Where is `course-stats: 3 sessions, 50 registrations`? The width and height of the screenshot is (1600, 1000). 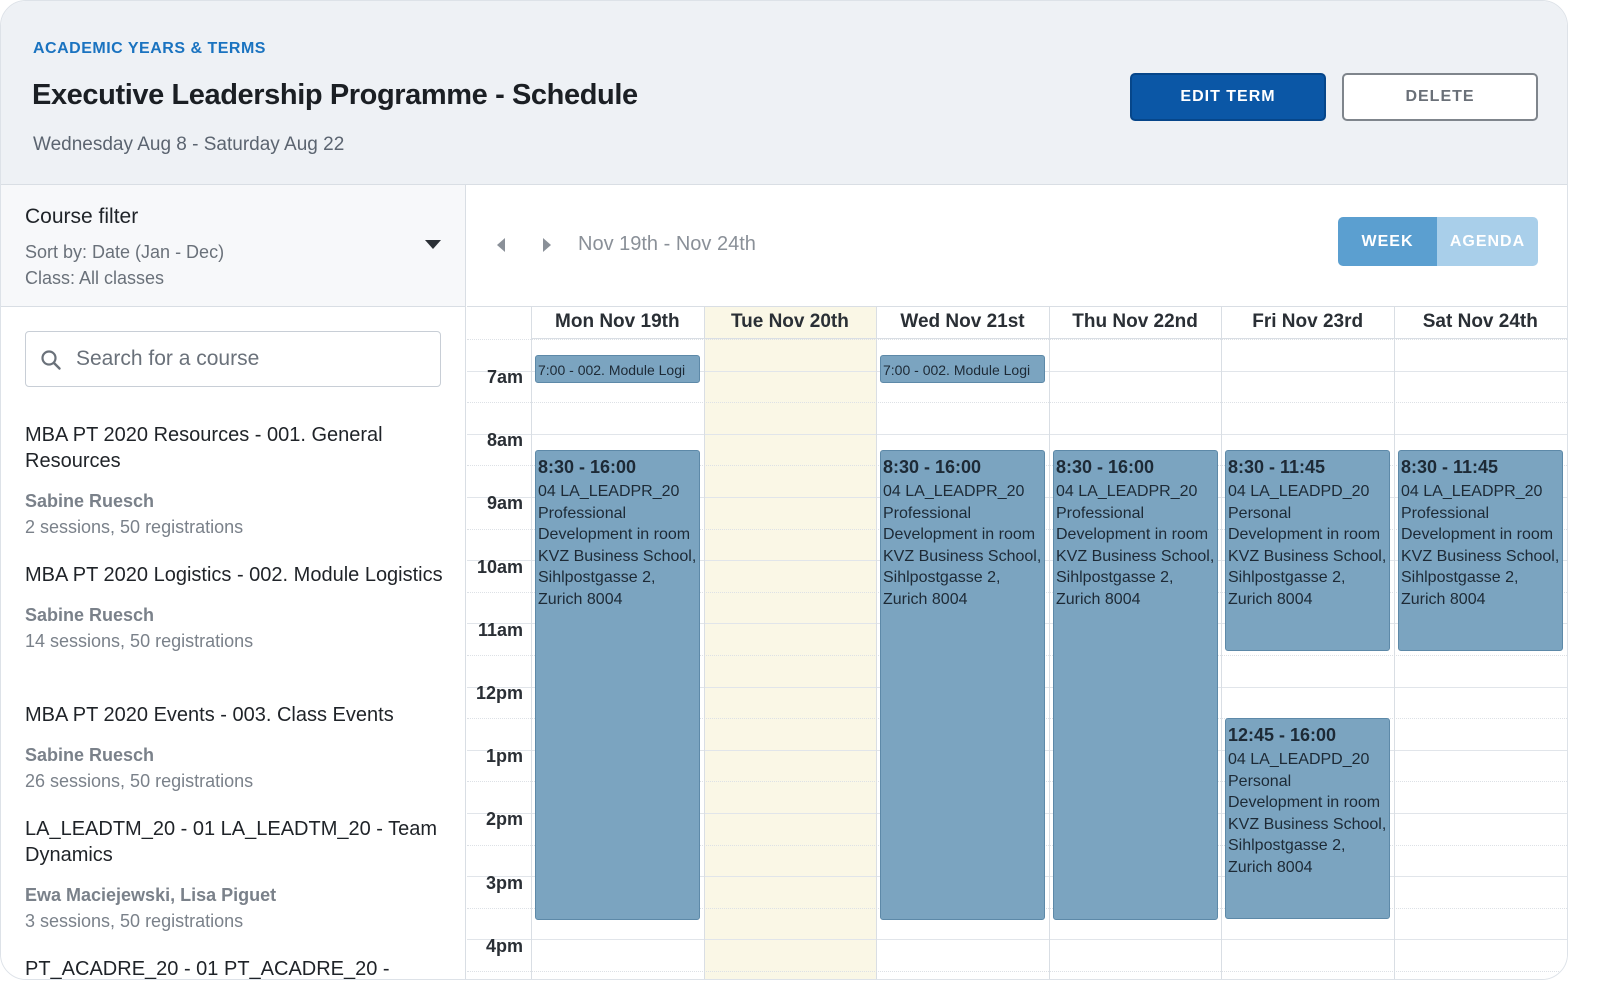 course-stats: 3 sessions, 50 registrations is located at coordinates (134, 921).